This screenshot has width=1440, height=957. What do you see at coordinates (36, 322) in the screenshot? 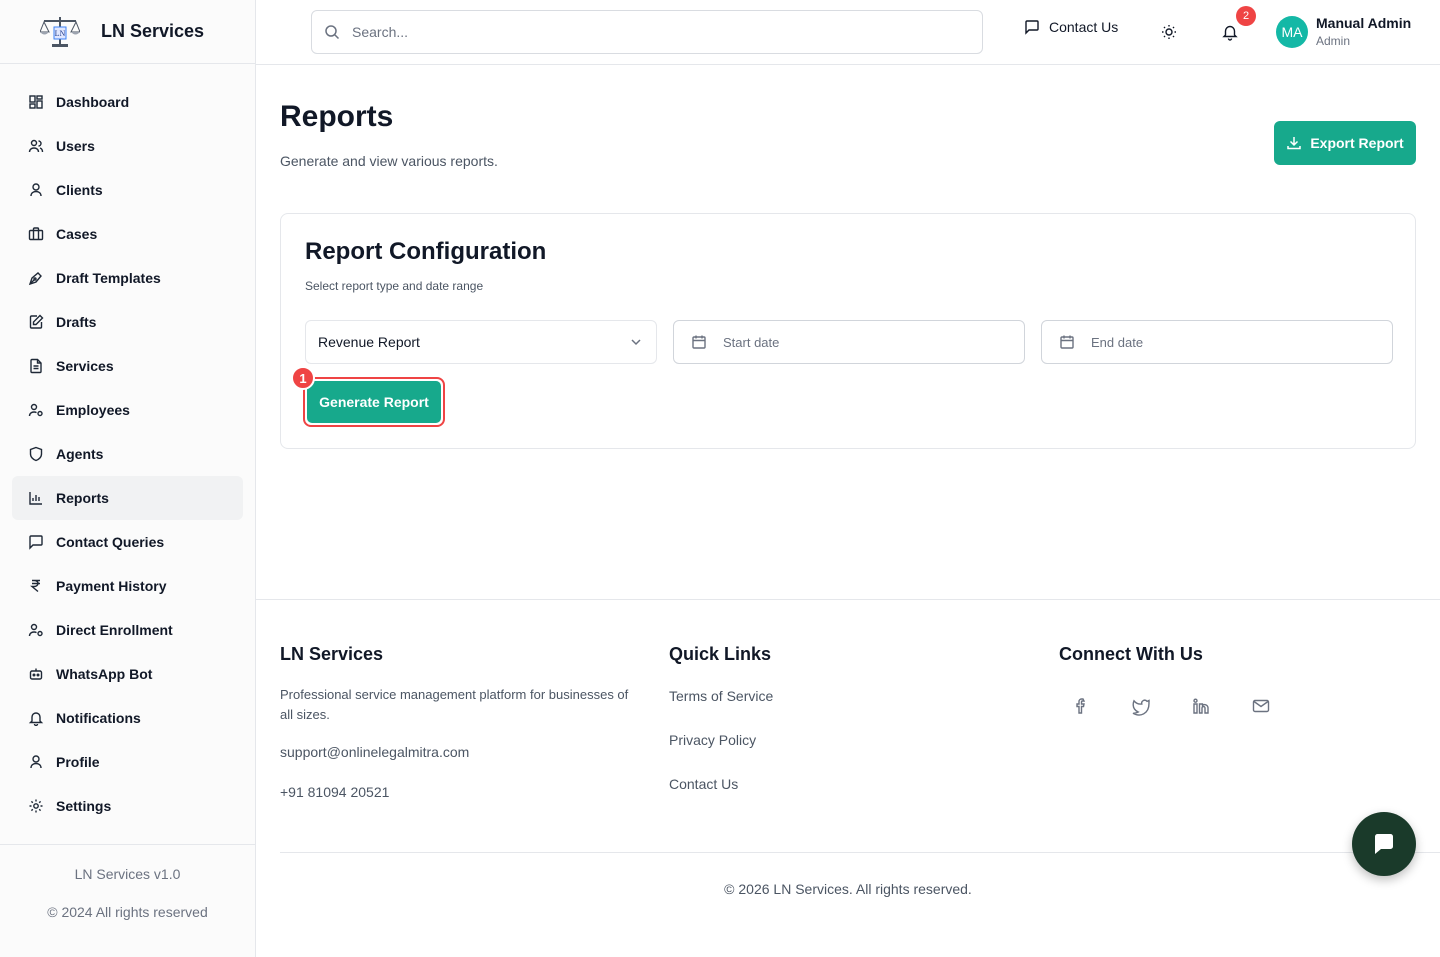
I see `edit-file-icon` at bounding box center [36, 322].